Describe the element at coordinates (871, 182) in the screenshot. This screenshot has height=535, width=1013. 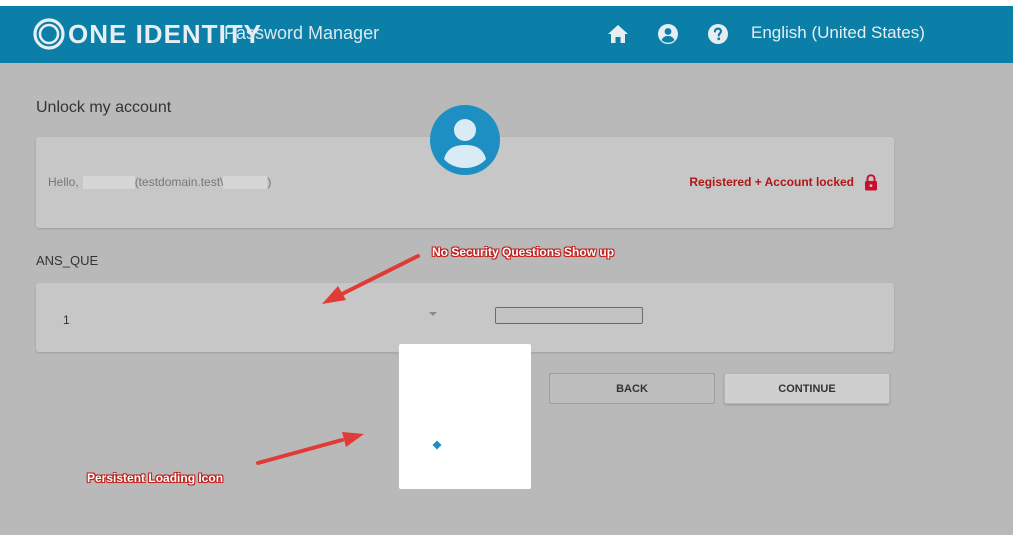
I see `lock-icon` at that location.